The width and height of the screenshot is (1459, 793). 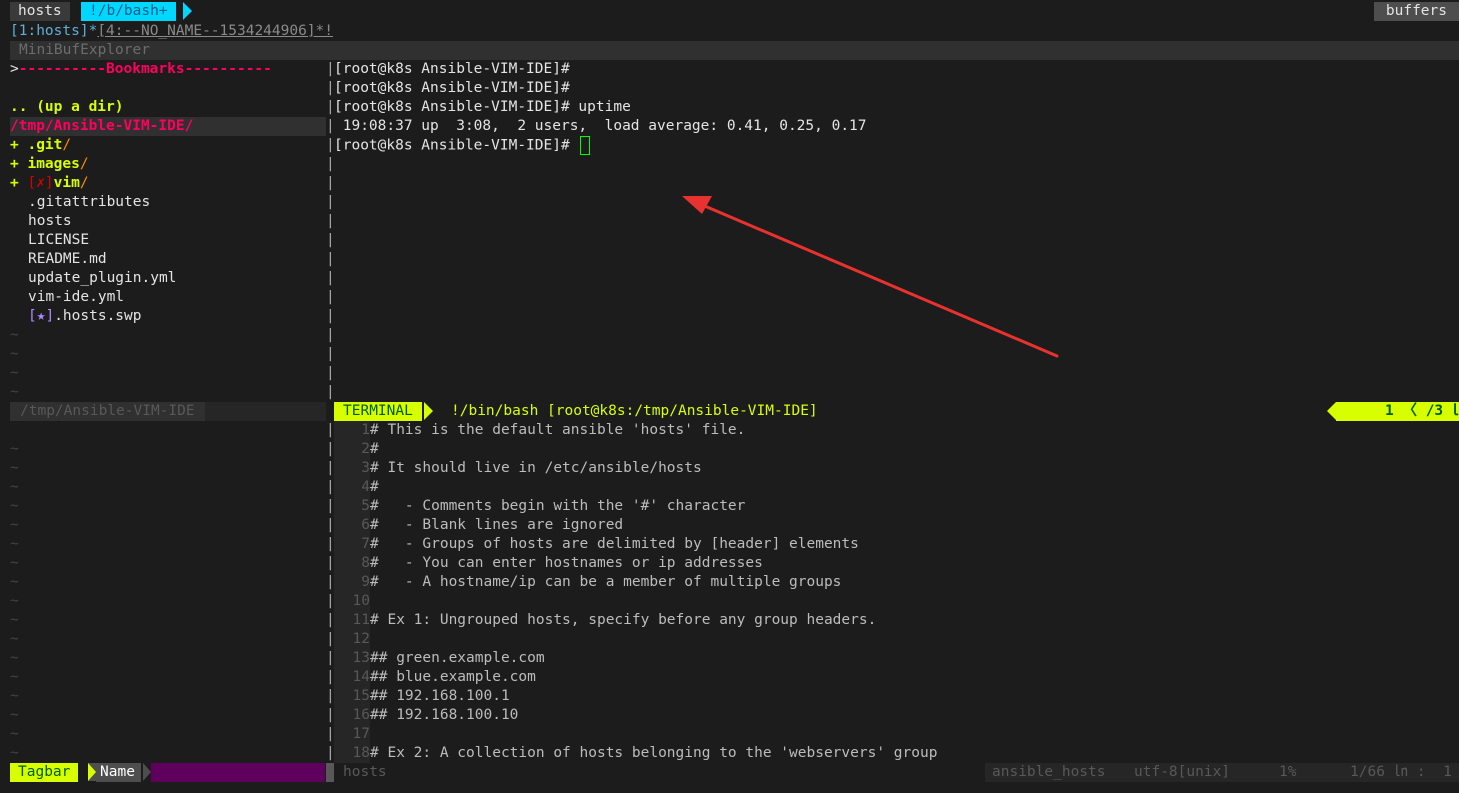 I want to click on up-dir-link: .. (up a dir), so click(x=67, y=107).